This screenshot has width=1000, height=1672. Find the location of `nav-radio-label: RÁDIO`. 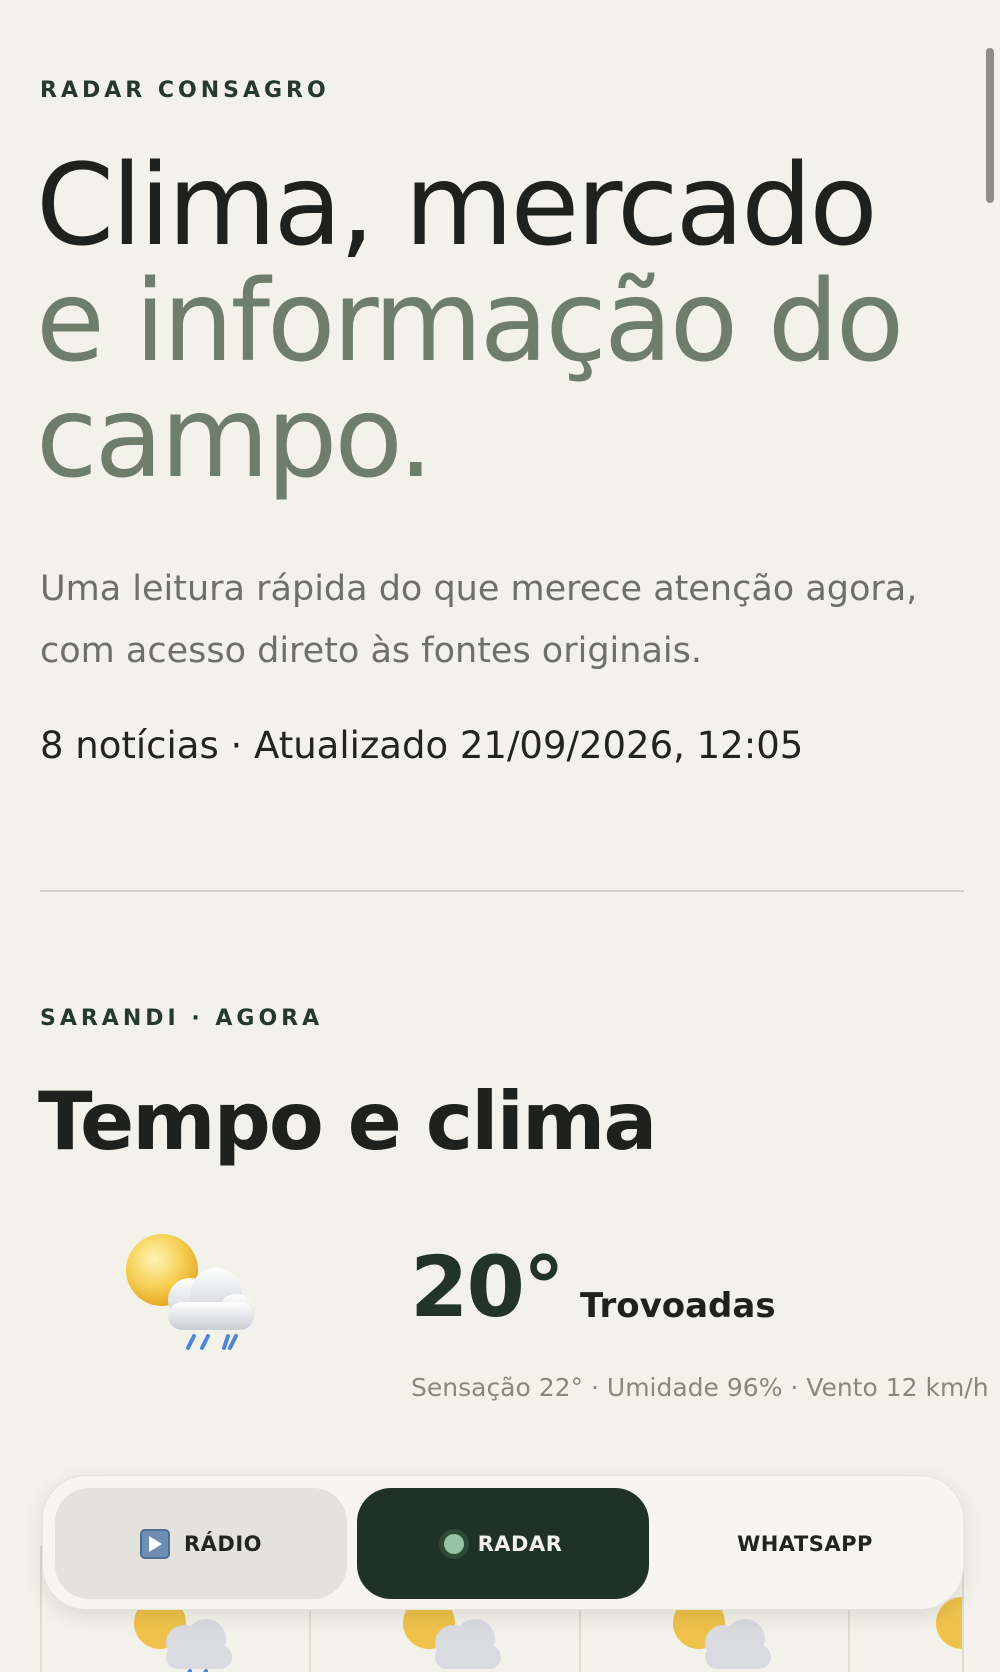

nav-radio-label: RÁDIO is located at coordinates (223, 1543).